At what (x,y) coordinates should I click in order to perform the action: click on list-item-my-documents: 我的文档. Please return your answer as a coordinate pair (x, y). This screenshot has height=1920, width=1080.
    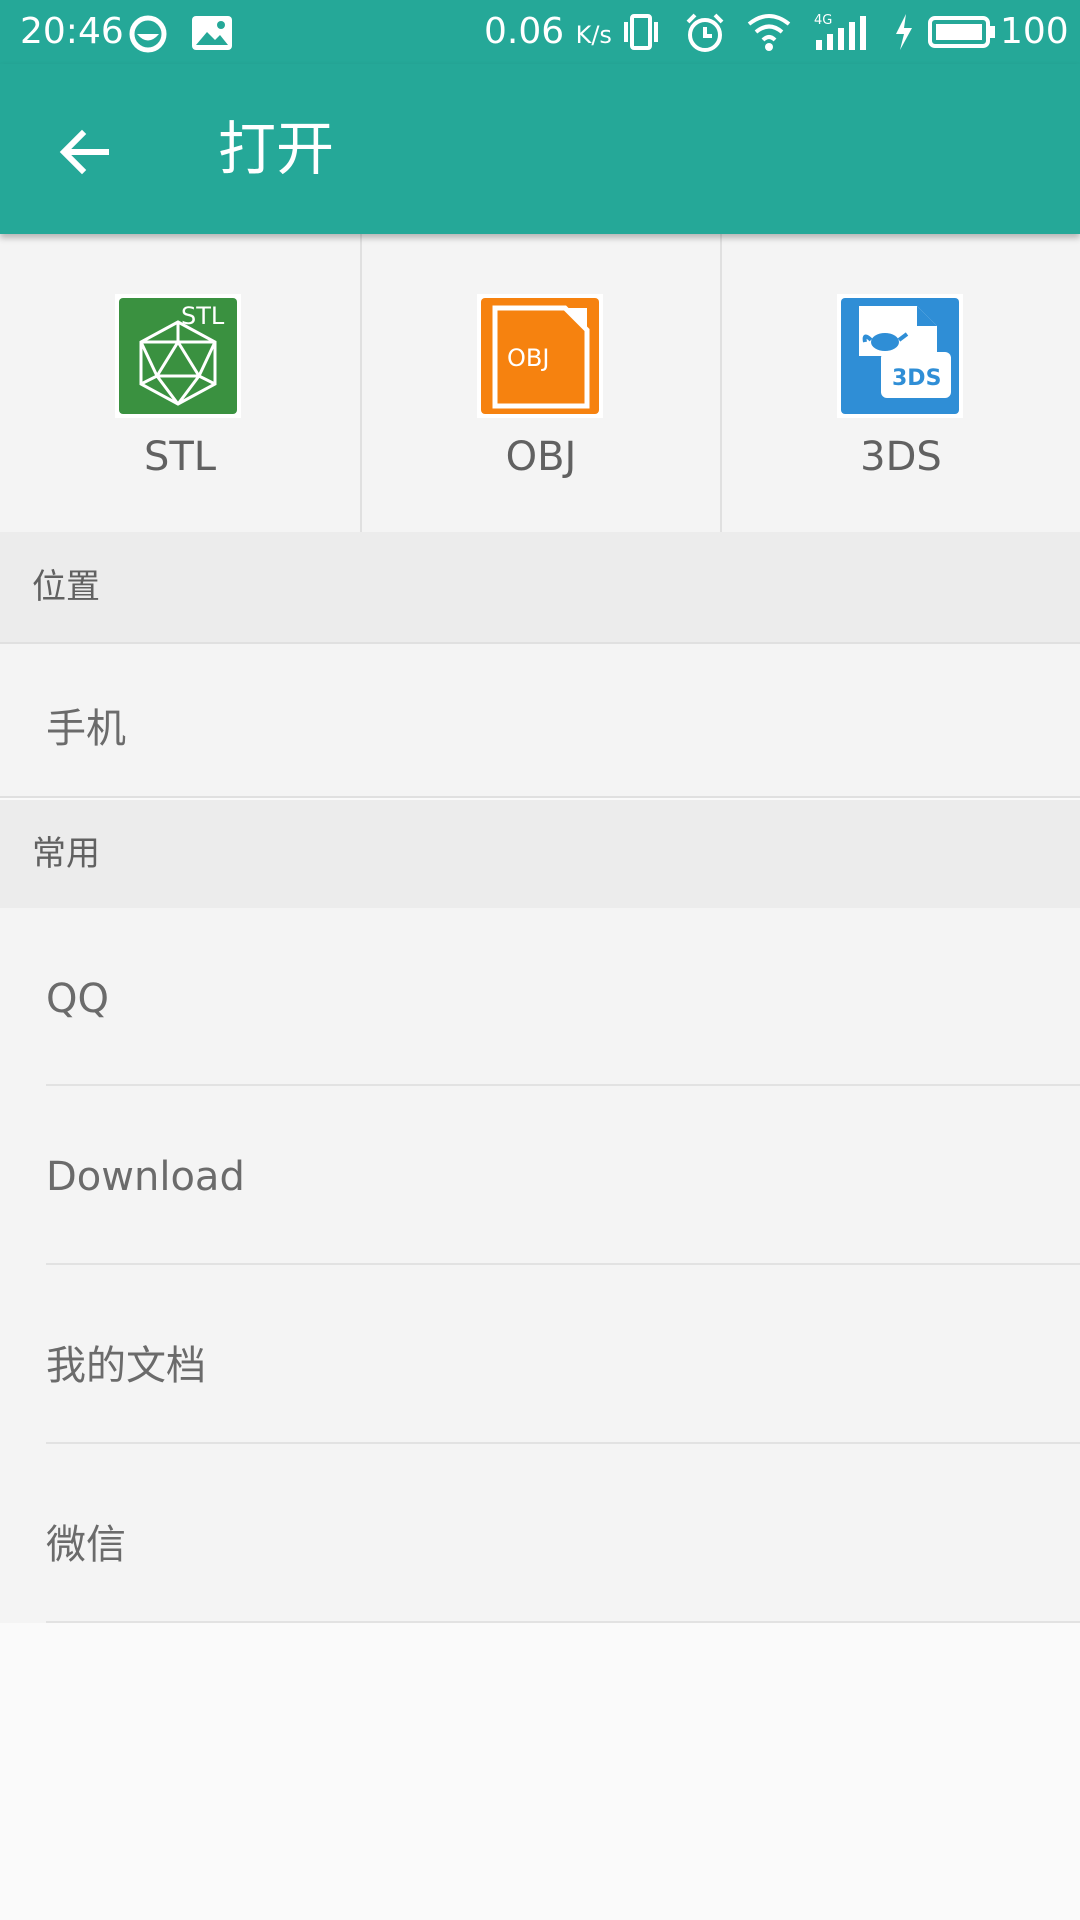
    Looking at the image, I should click on (540, 1354).